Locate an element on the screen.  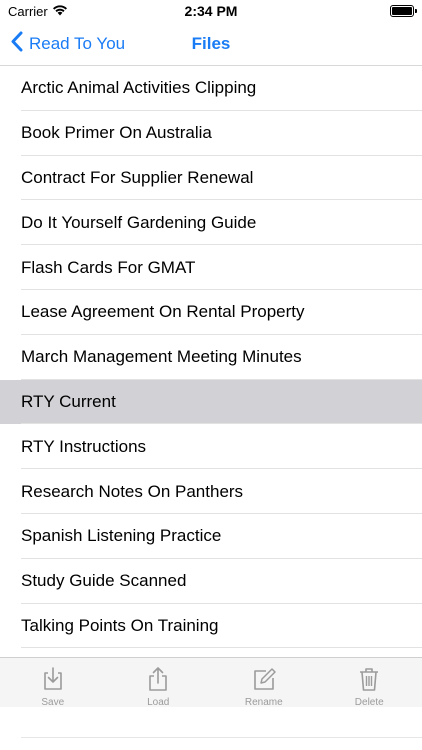
status-bar: Carrier 2:34 PM is located at coordinates (211, 11).